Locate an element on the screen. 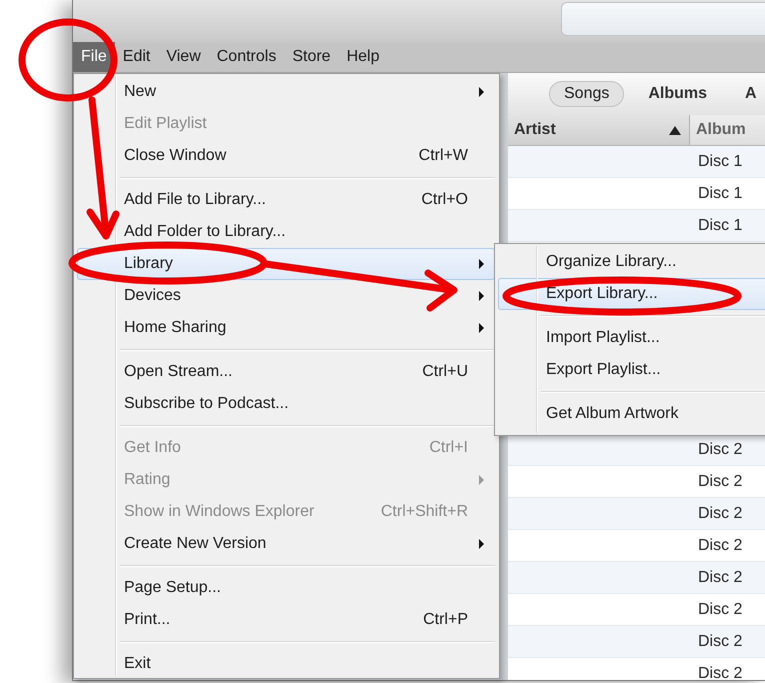 The width and height of the screenshot is (765, 683). menu-item: Create New Version is located at coordinates (286, 544).